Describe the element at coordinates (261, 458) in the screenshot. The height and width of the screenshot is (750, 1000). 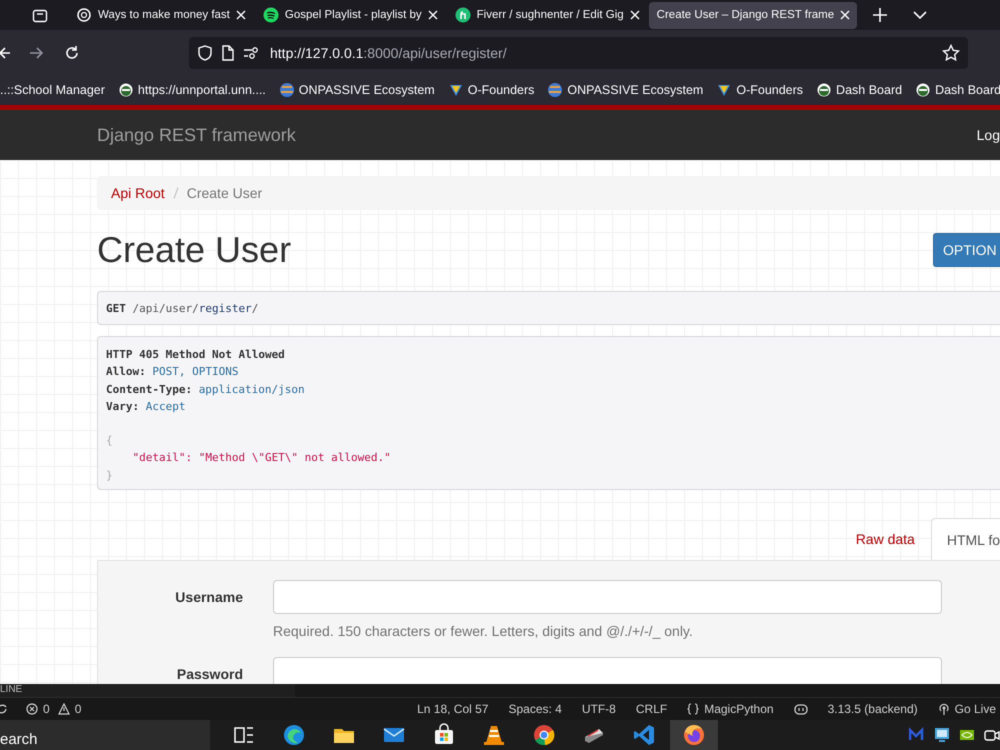
I see `code-line: "detail": "Method \"GET\" not allowed."` at that location.